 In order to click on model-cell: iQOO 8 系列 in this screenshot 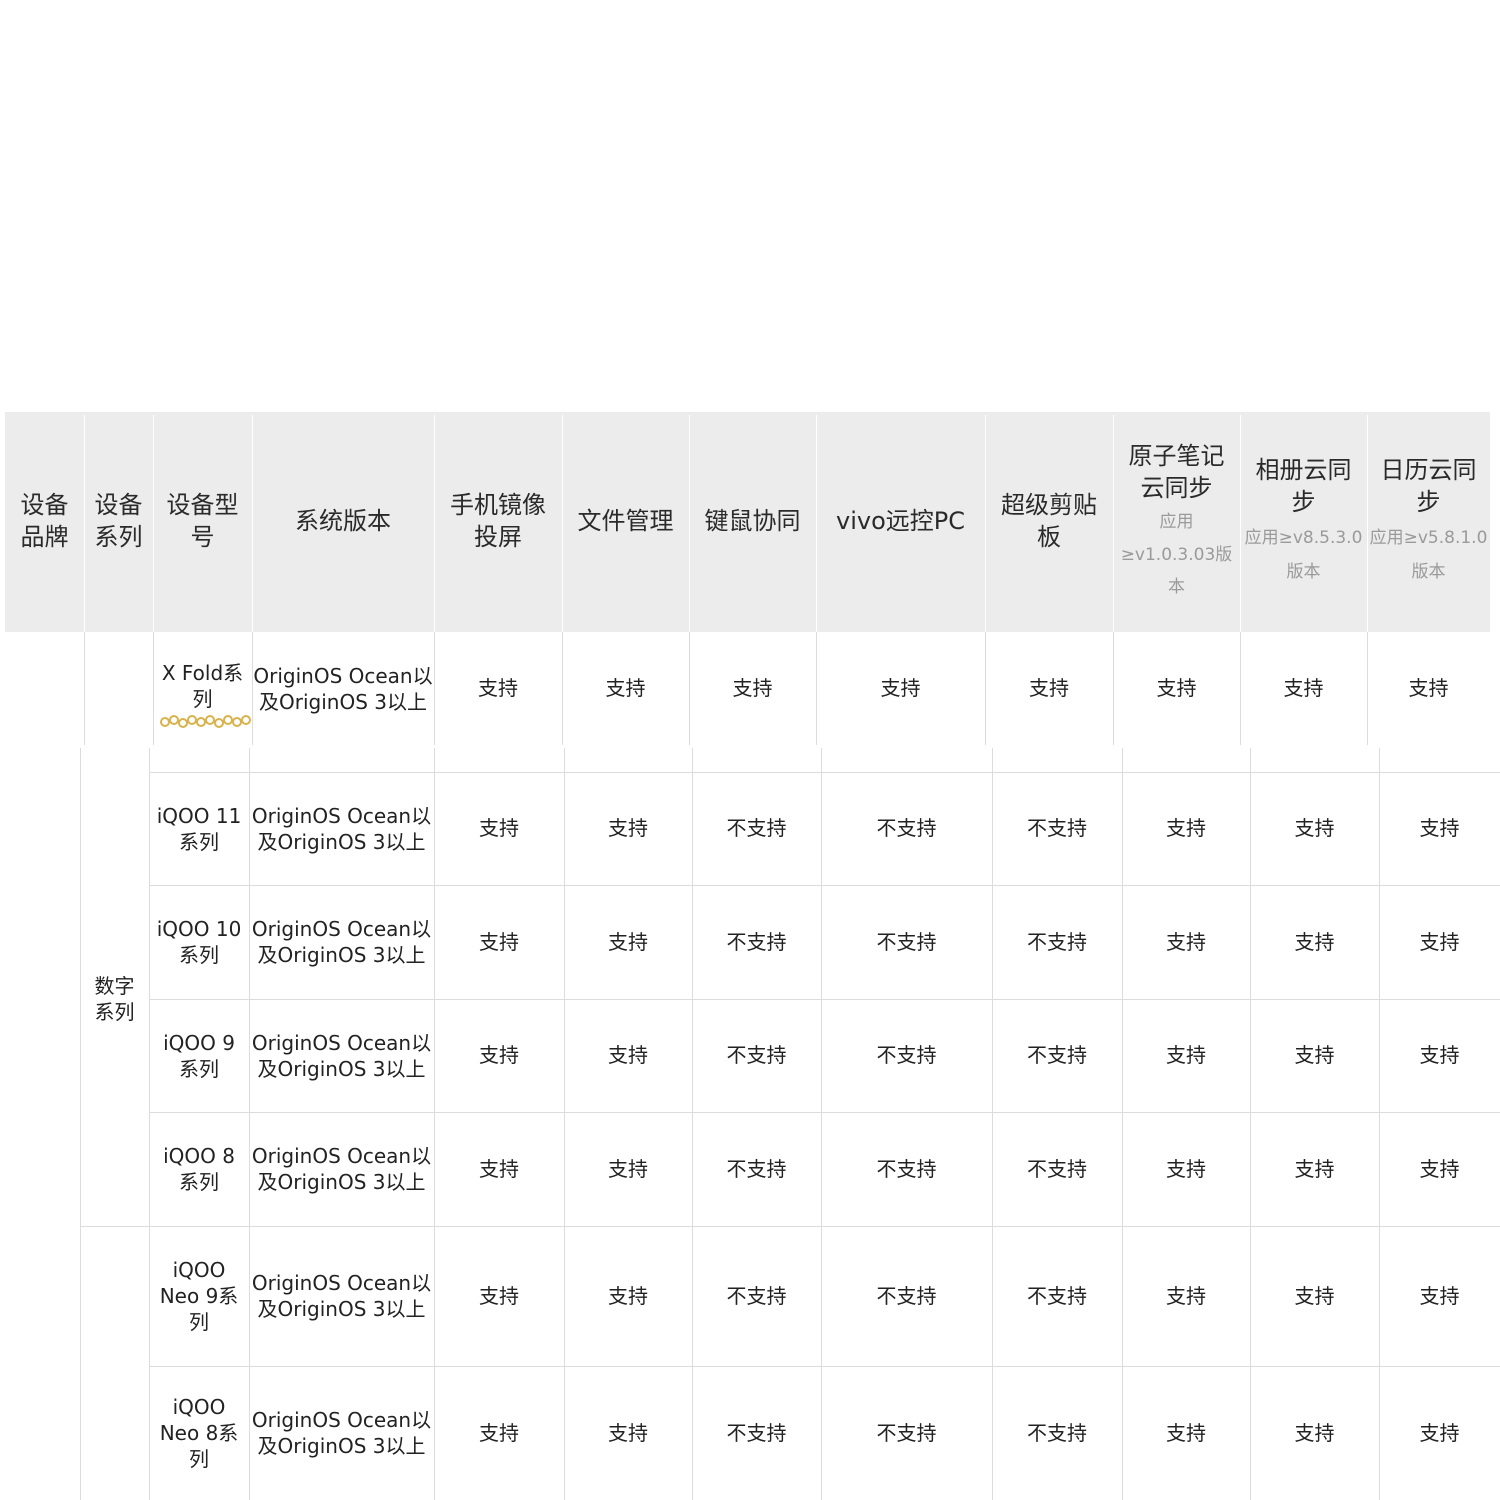, I will do `click(199, 1169)`.